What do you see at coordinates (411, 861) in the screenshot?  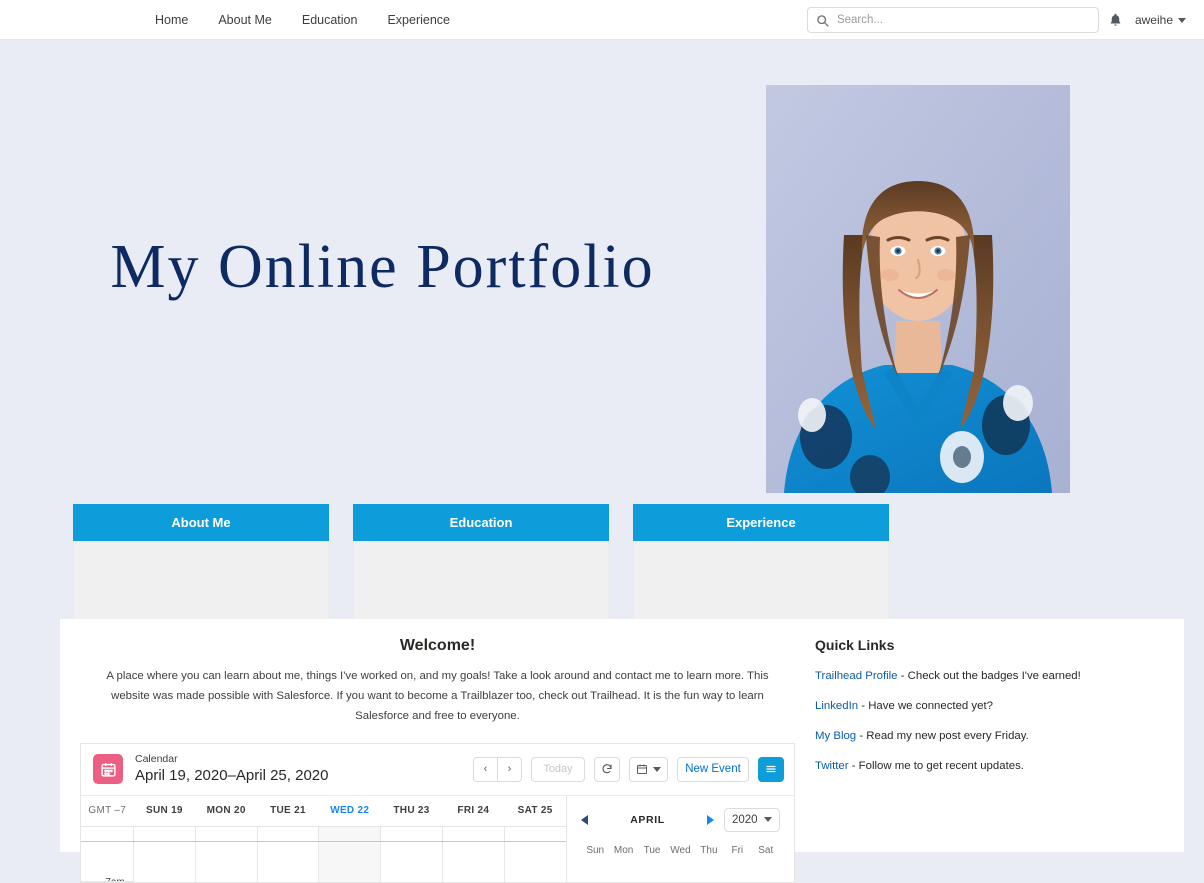 I see `time-cell-thu` at bounding box center [411, 861].